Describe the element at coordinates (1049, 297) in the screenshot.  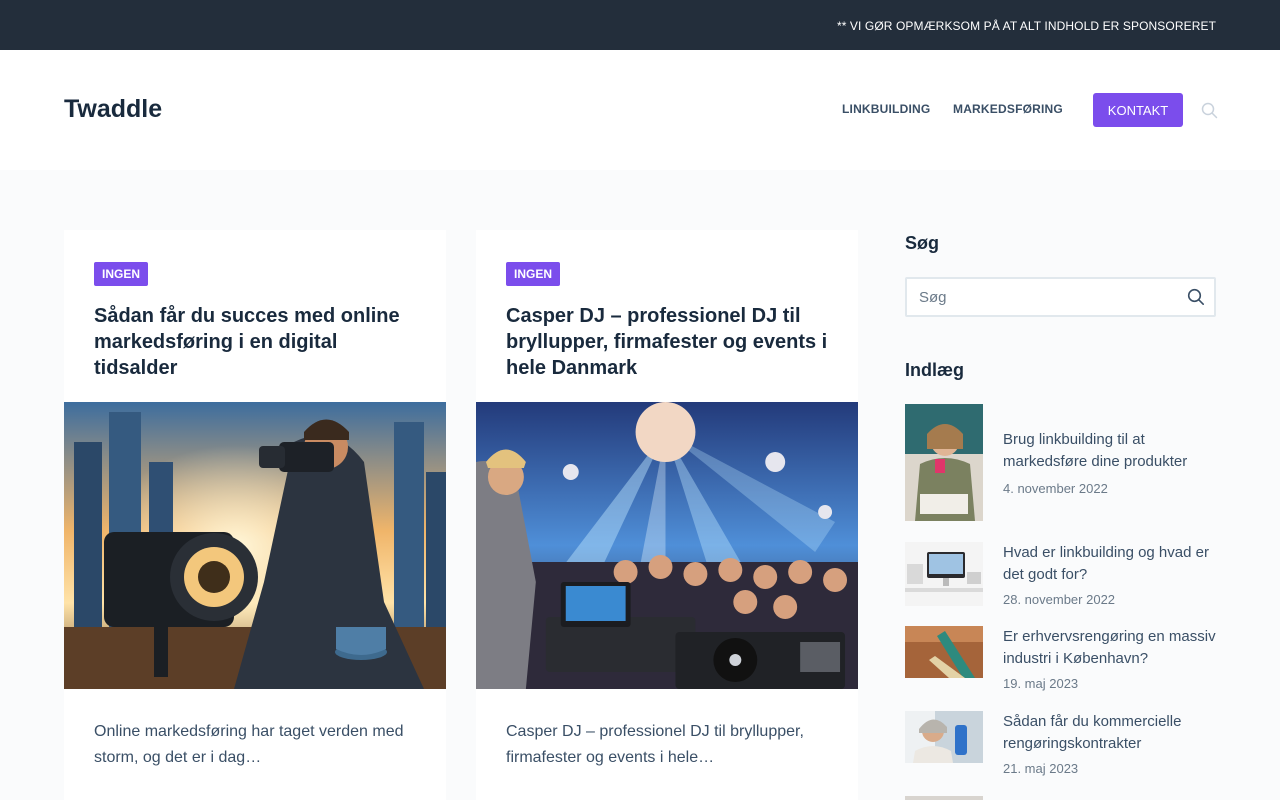
I see `search-input` at that location.